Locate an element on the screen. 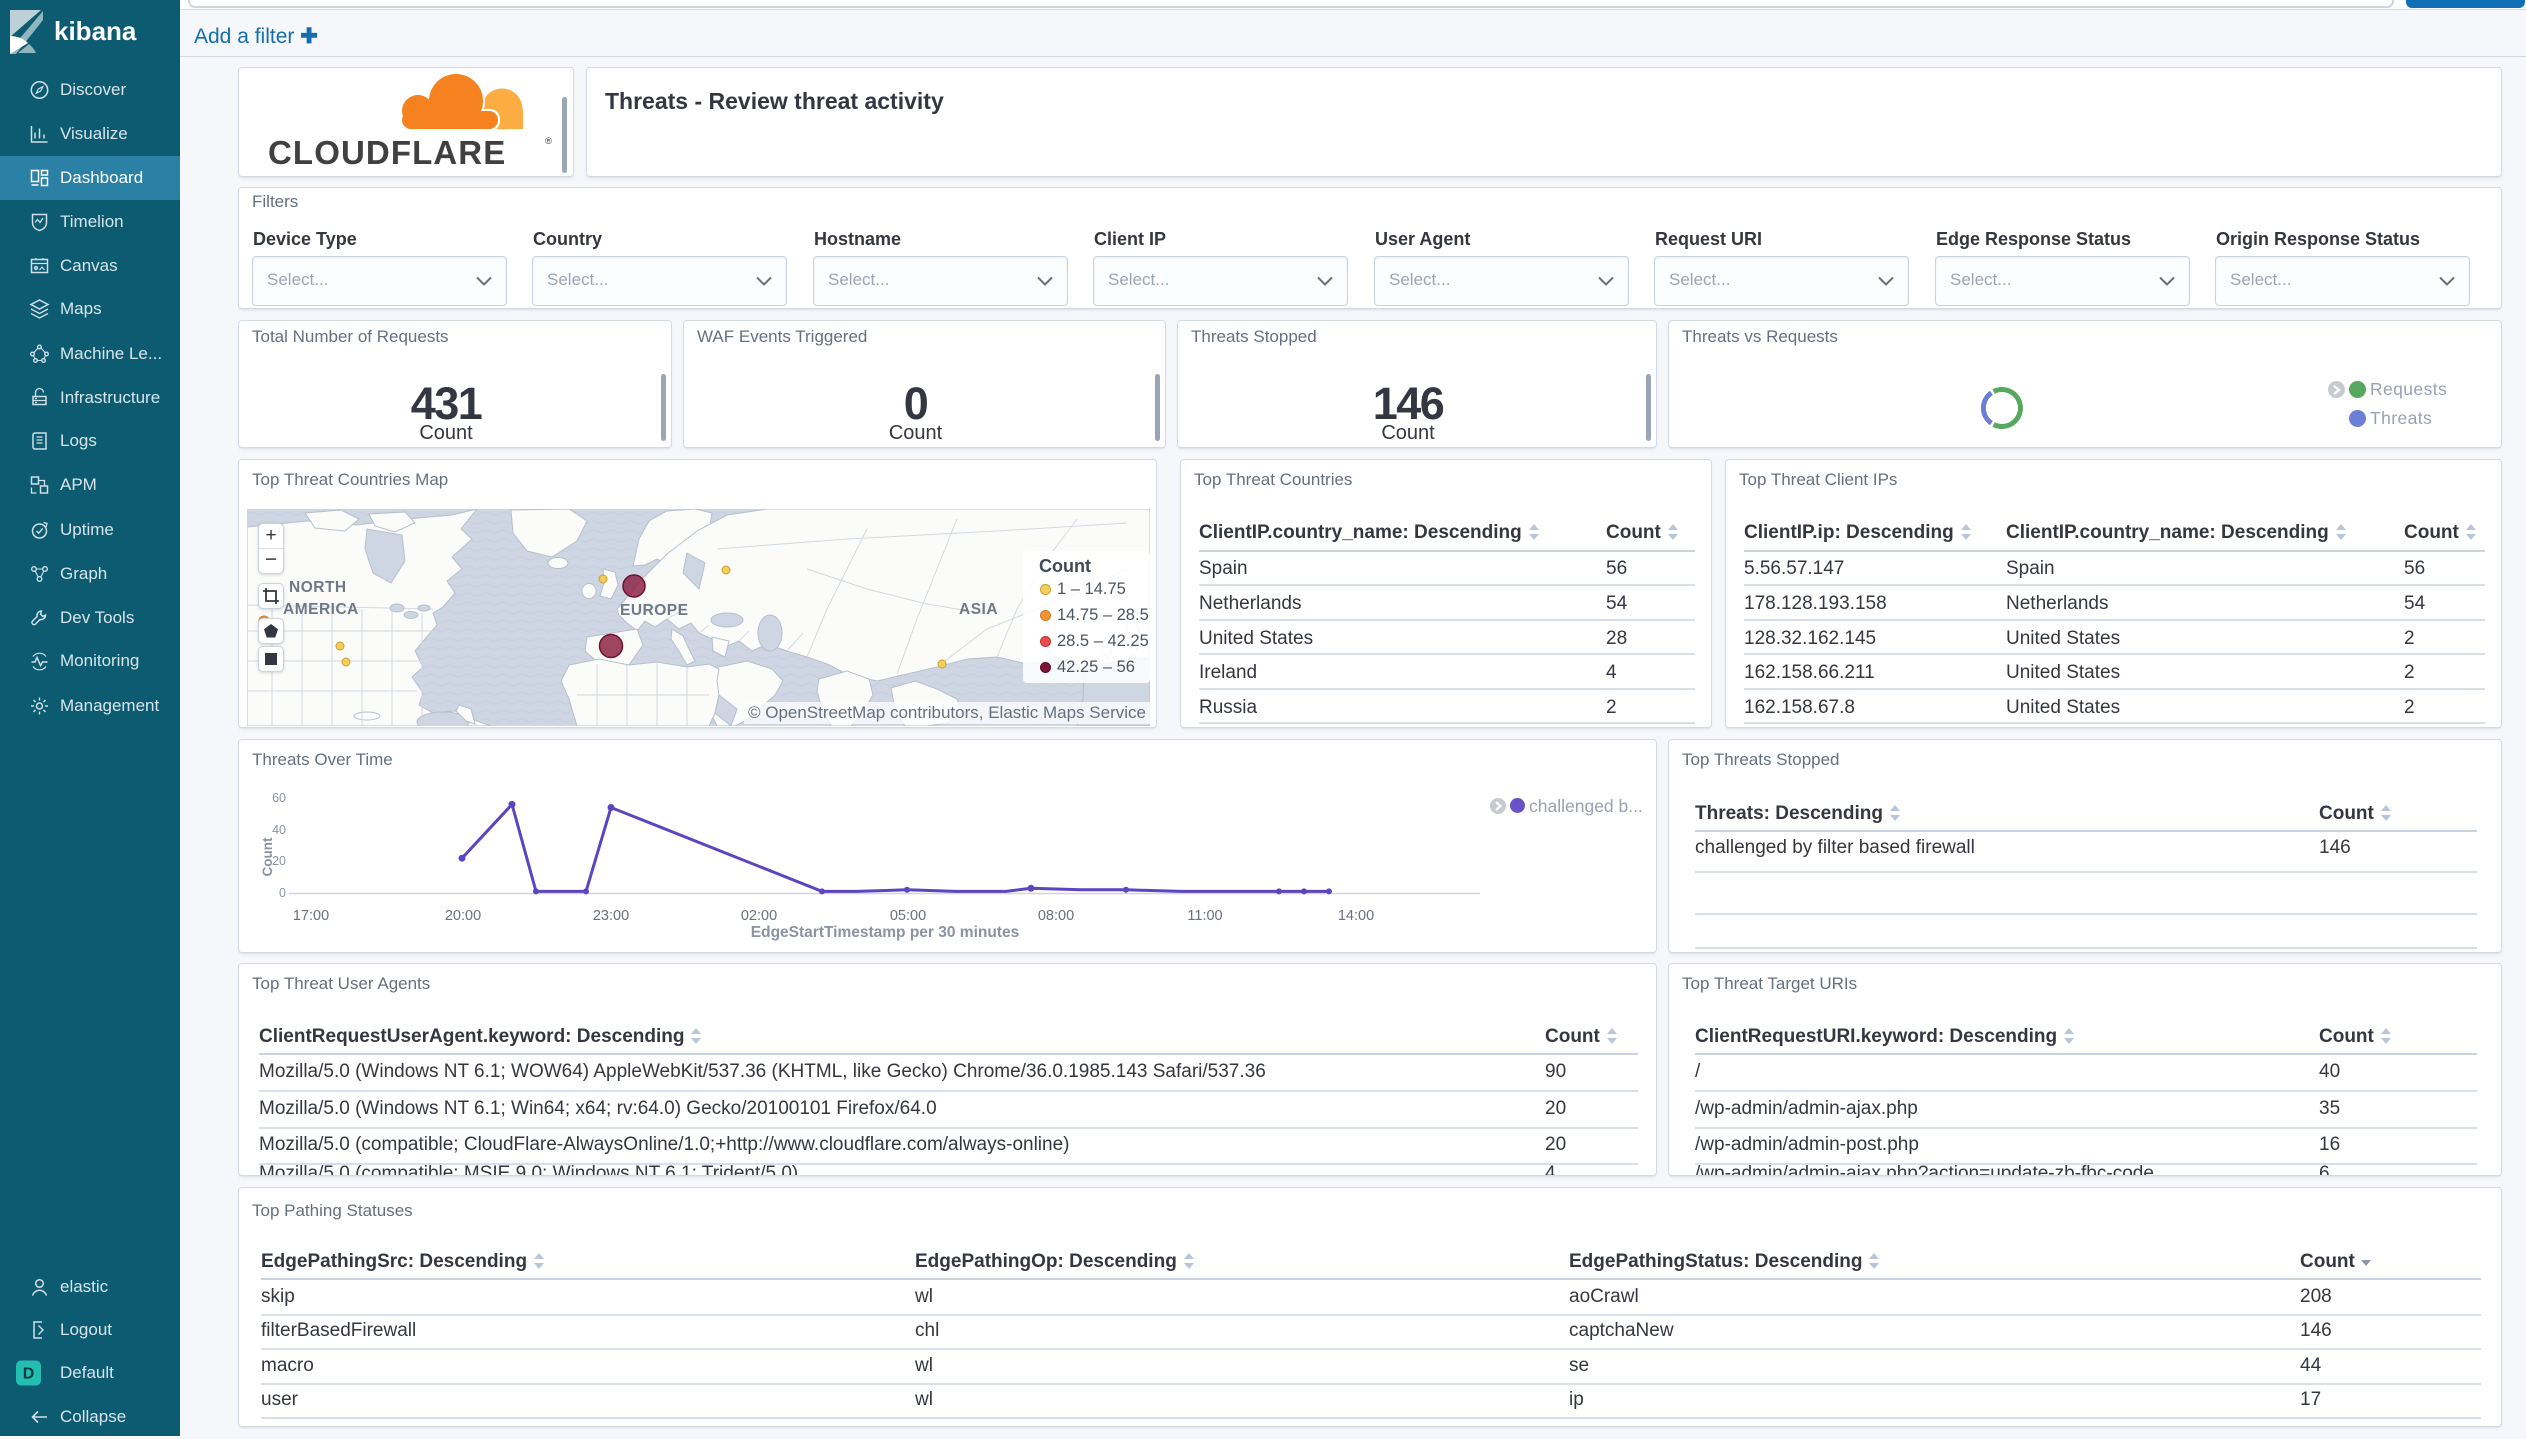 The width and height of the screenshot is (2526, 1439). svg-text: 17:00 is located at coordinates (311, 916).